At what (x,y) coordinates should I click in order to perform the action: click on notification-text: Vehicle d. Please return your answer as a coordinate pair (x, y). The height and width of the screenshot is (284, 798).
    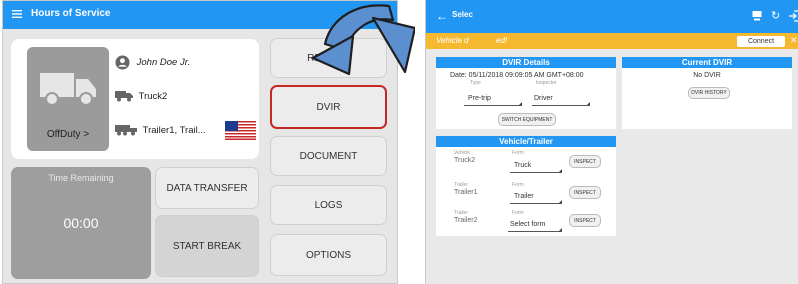
    Looking at the image, I should click on (452, 40).